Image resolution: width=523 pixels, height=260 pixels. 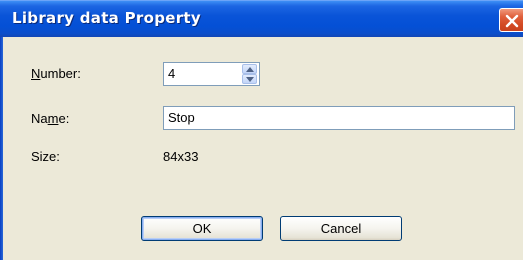 What do you see at coordinates (50, 118) in the screenshot?
I see `name-label: Name:` at bounding box center [50, 118].